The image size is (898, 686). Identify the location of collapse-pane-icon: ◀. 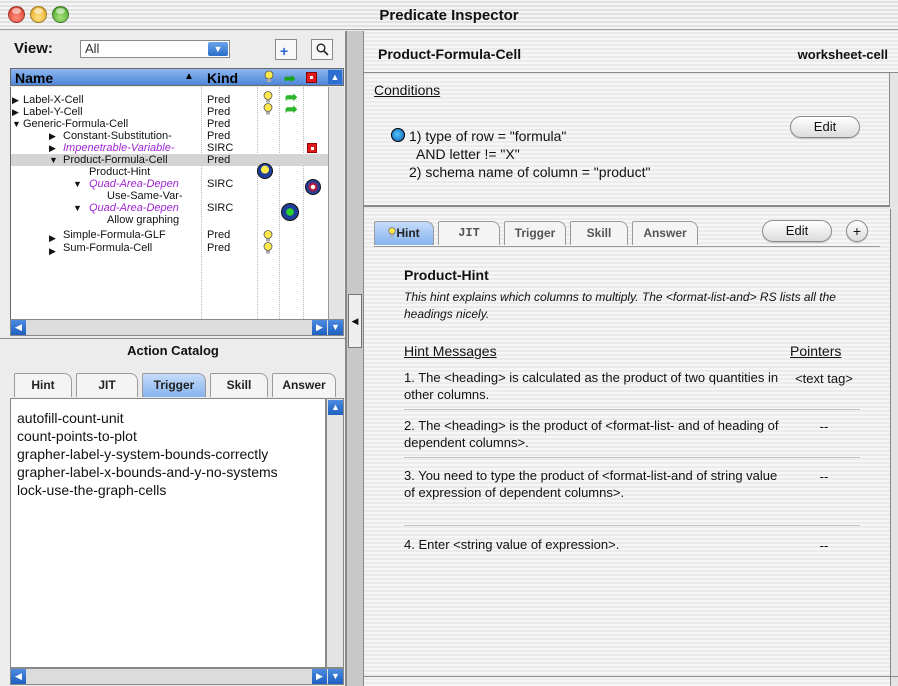
(355, 321).